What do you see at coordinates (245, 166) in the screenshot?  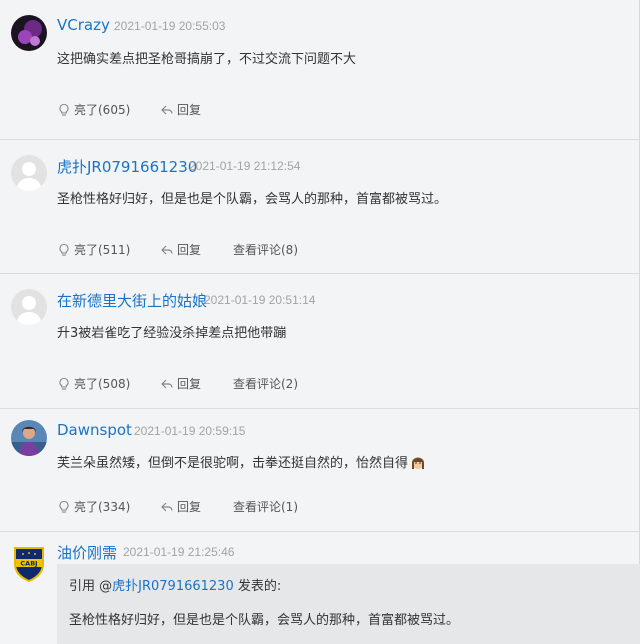 I see `comment-time: 2021-01-19 21:12:54` at bounding box center [245, 166].